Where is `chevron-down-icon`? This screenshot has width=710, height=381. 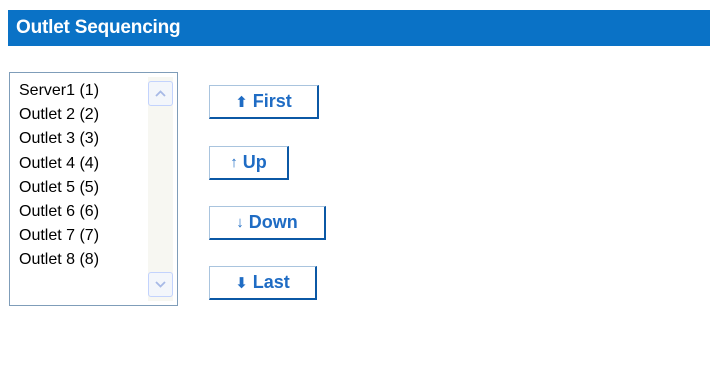 chevron-down-icon is located at coordinates (160, 284).